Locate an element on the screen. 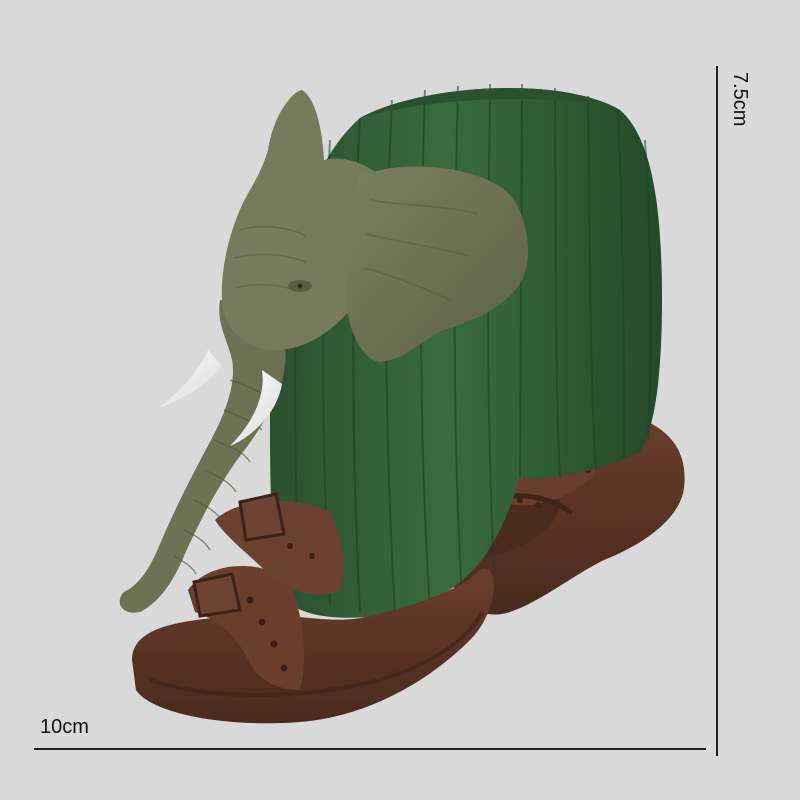 This screenshot has height=800, width=800. height-label: 7.5cm is located at coordinates (740, 99).